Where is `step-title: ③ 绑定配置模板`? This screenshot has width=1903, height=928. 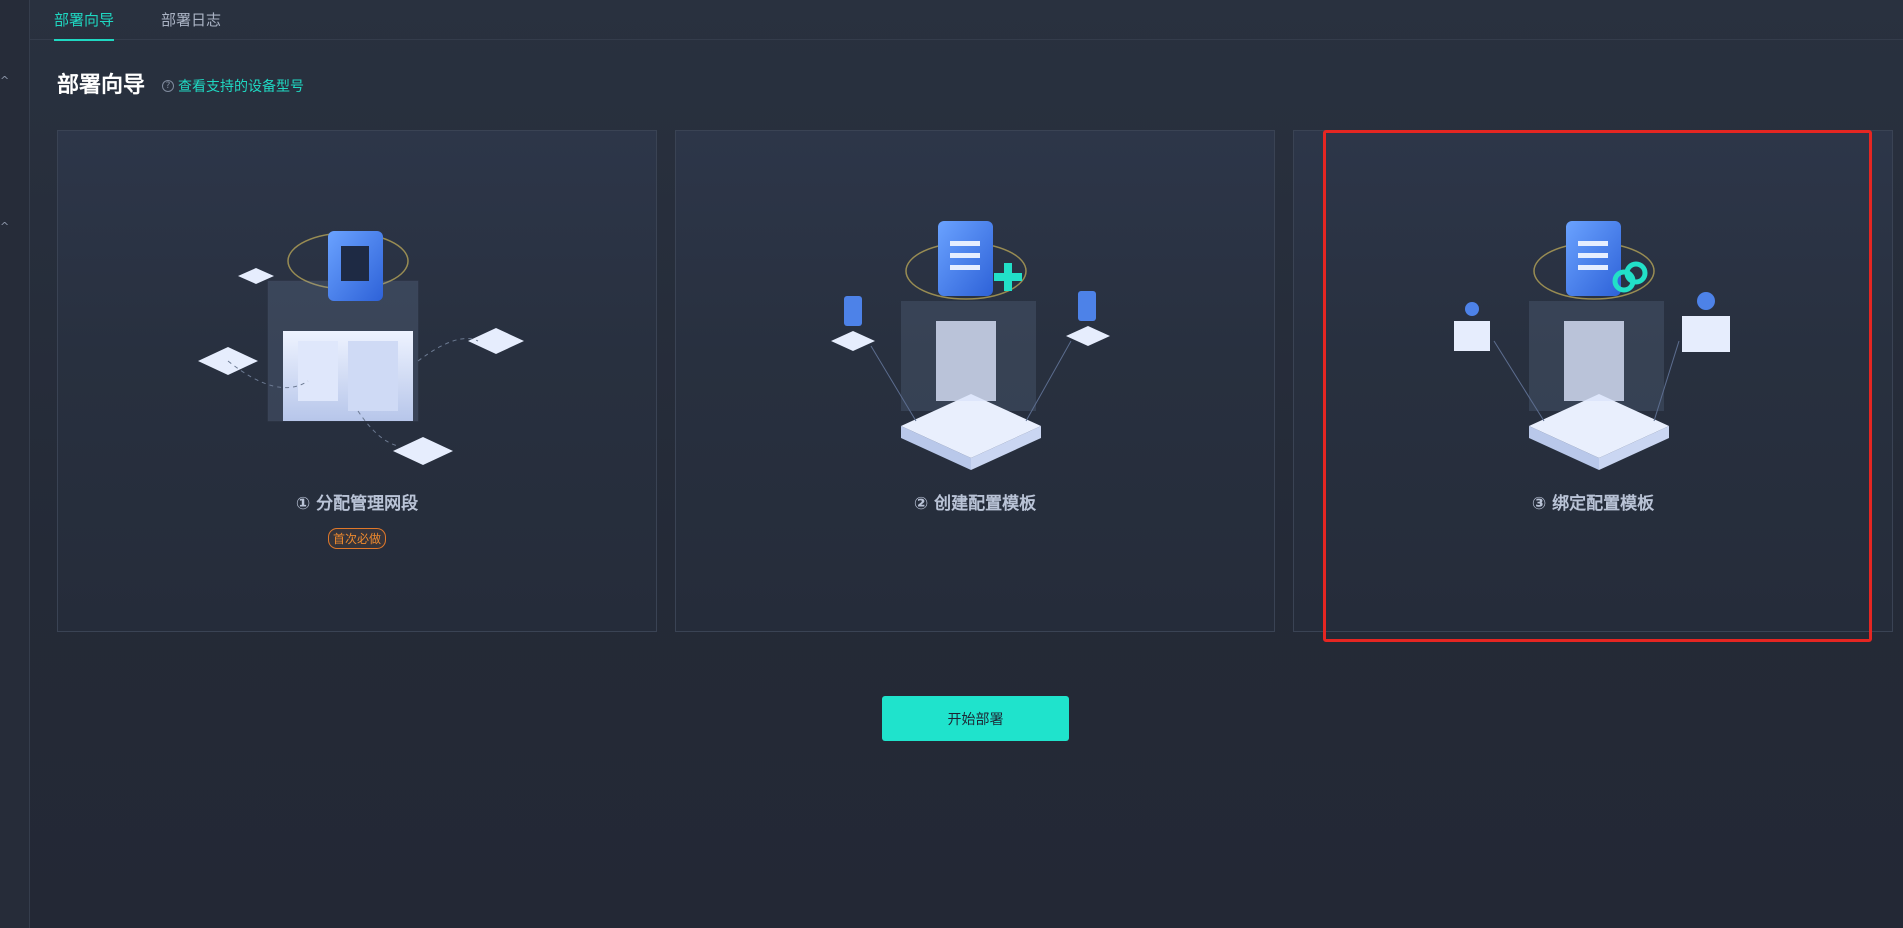 step-title: ③ 绑定配置模板 is located at coordinates (1593, 504).